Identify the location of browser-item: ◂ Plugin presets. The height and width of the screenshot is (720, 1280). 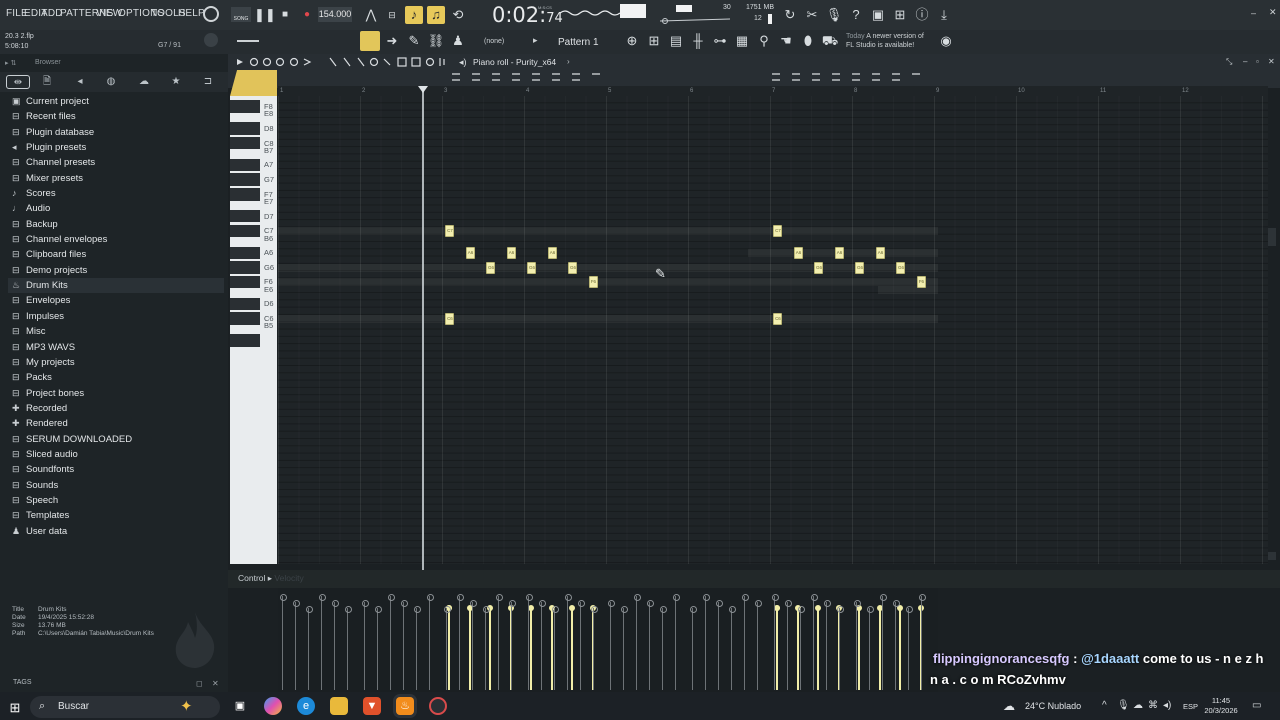
(116, 147).